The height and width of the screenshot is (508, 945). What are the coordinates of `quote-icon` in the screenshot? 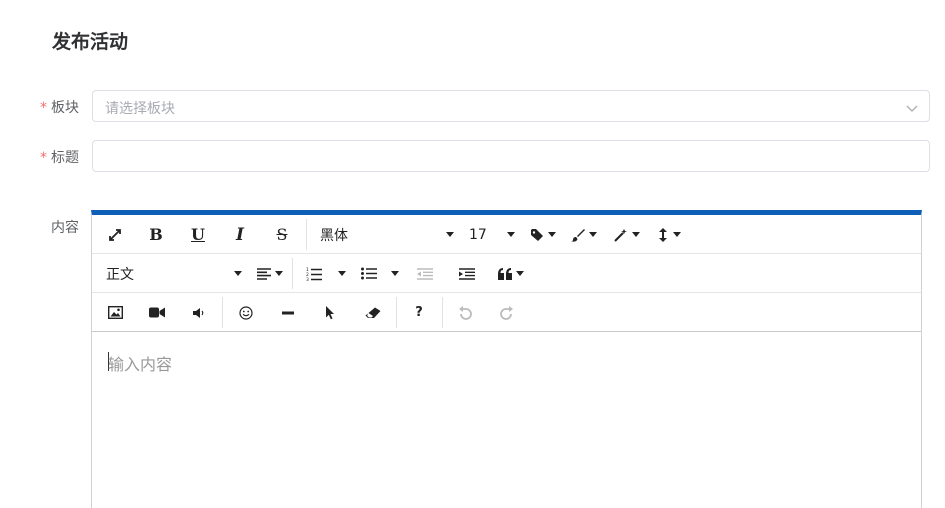 It's located at (505, 273).